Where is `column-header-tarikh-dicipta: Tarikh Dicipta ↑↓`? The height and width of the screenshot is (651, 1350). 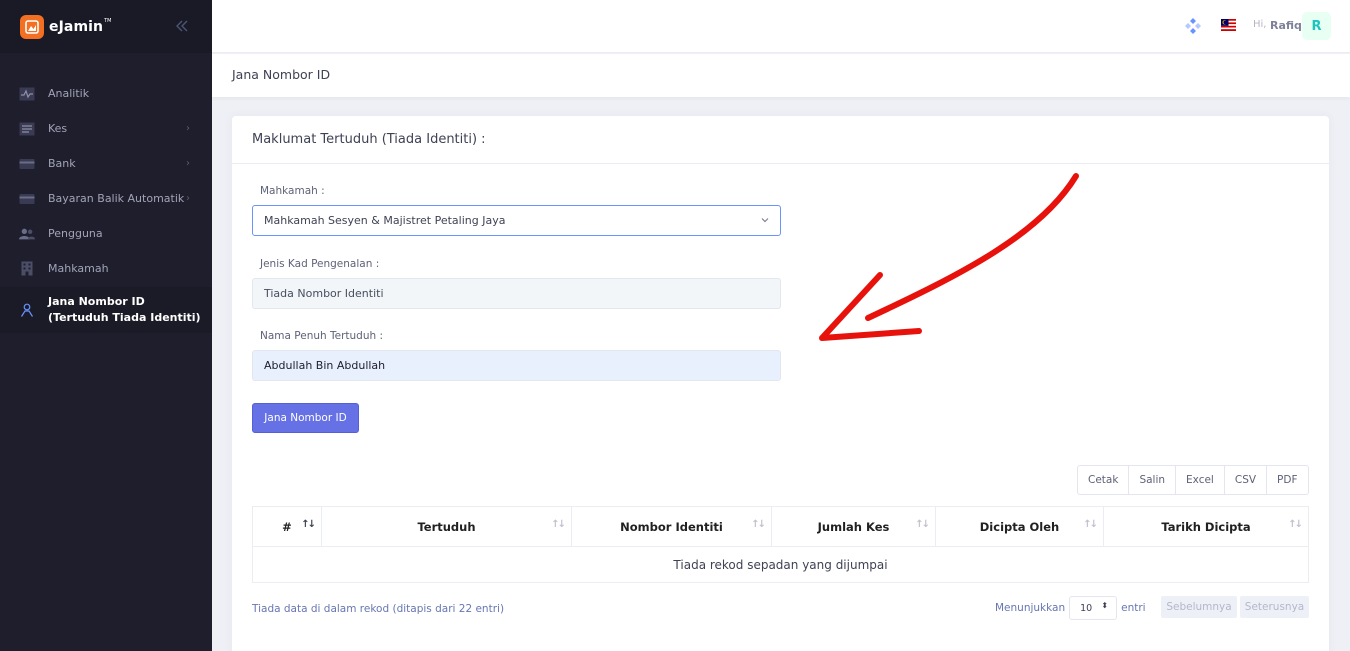 column-header-tarikh-dicipta: Tarikh Dicipta ↑↓ is located at coordinates (1206, 526).